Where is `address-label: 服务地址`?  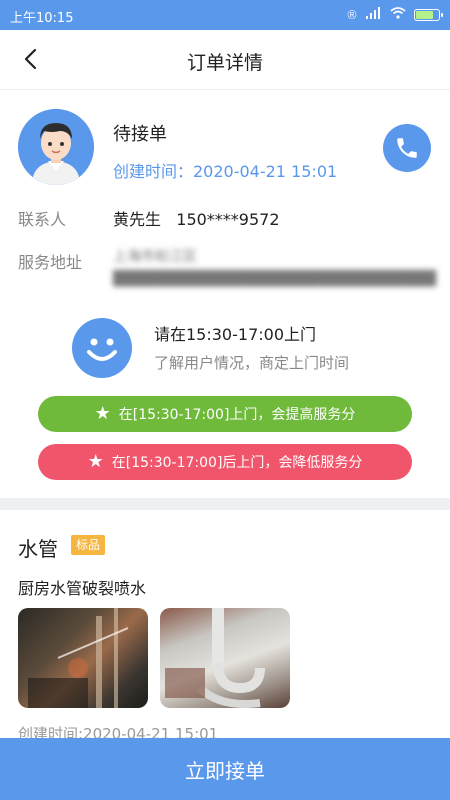
address-label: 服务地址 is located at coordinates (50, 262).